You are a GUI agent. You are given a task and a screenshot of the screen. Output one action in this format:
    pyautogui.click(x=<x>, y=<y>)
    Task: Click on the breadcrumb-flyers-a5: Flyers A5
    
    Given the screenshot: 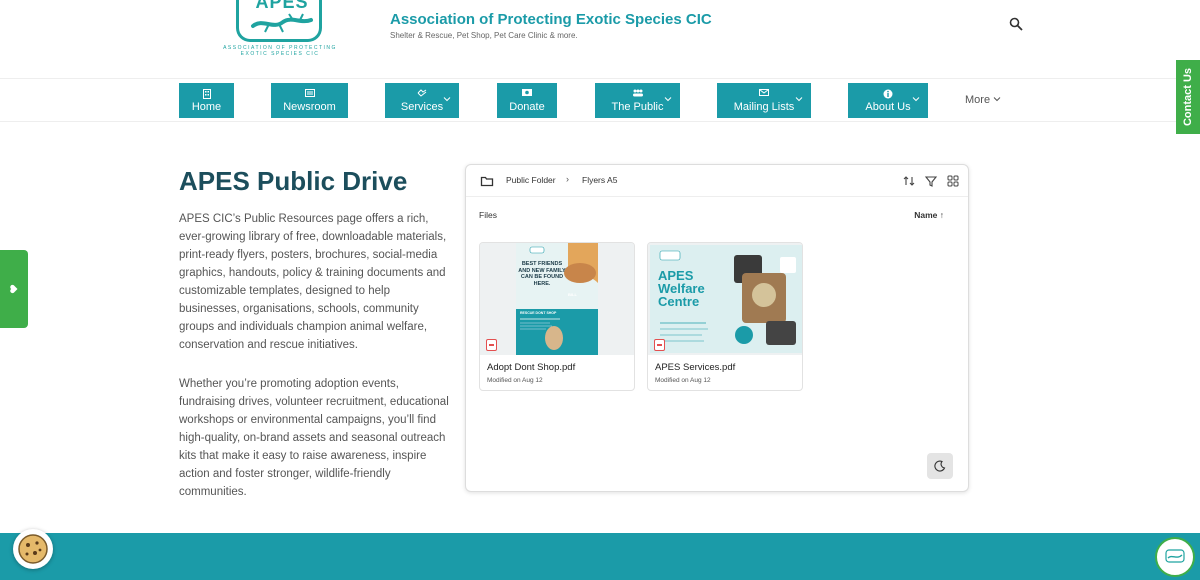 What is the action you would take?
    pyautogui.click(x=600, y=180)
    